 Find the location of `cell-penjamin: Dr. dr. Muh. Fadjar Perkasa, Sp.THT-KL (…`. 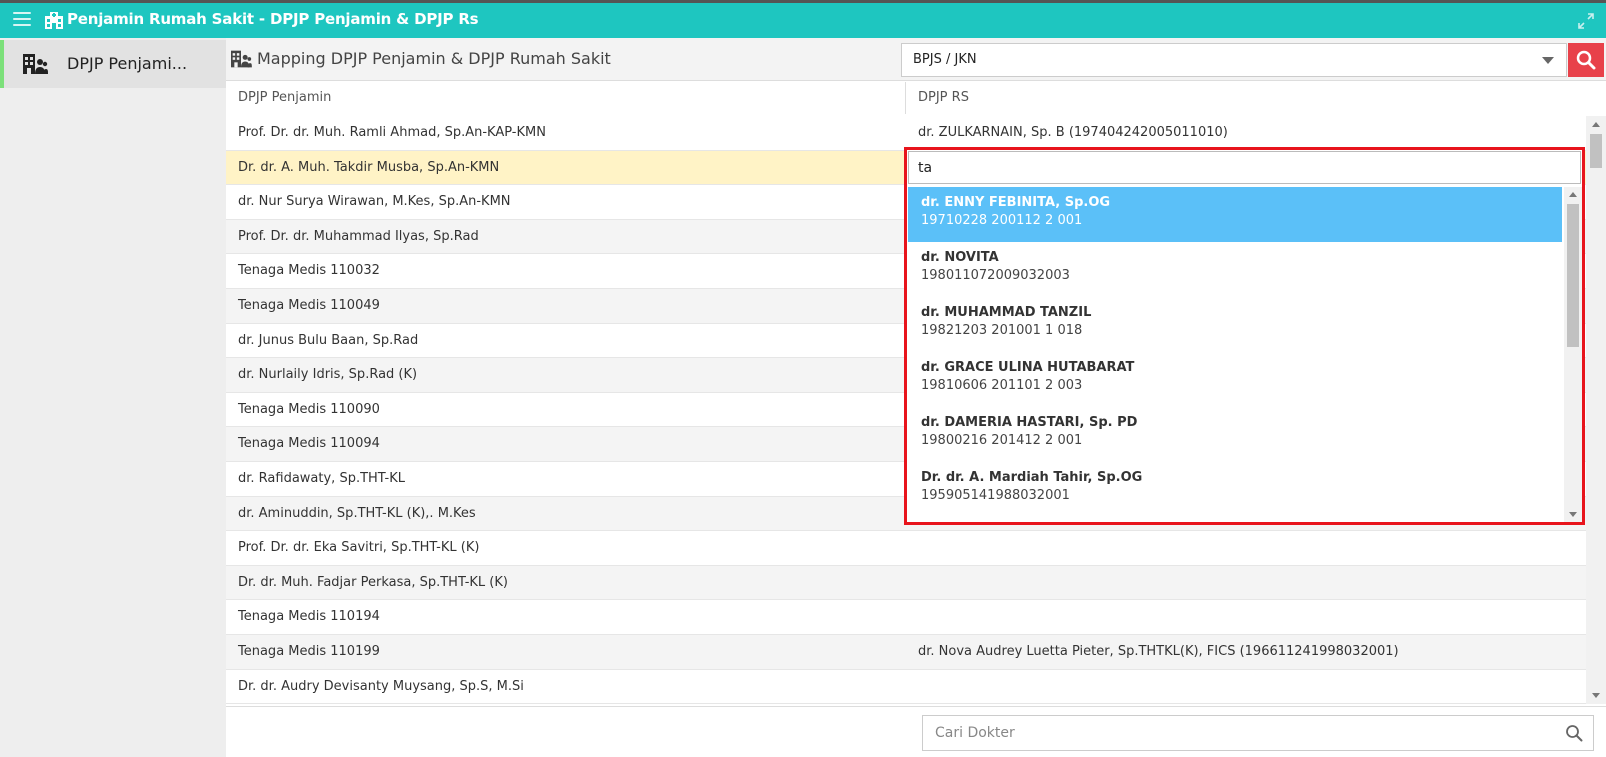

cell-penjamin: Dr. dr. Muh. Fadjar Perkasa, Sp.THT-KL (… is located at coordinates (373, 582).